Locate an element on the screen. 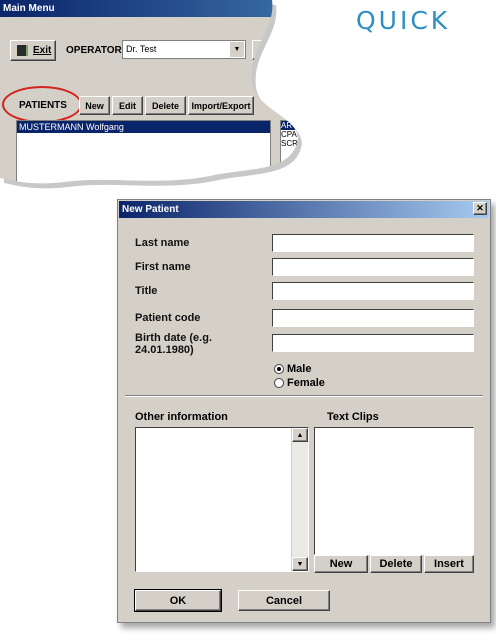 The width and height of the screenshot is (496, 635). text-clips-list is located at coordinates (394, 491).